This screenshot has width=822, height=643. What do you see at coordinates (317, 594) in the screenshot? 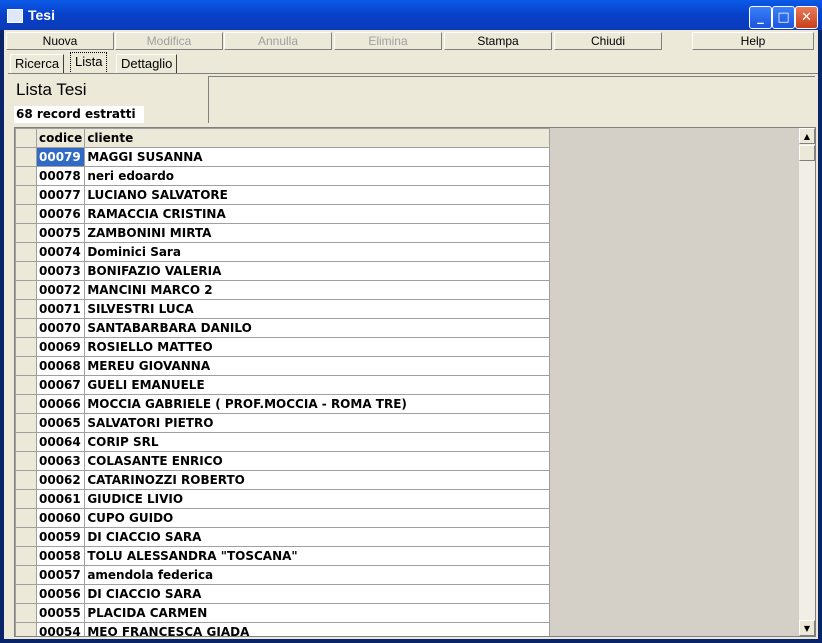
I see `cell-cliente: DI CIACCIO SARA` at bounding box center [317, 594].